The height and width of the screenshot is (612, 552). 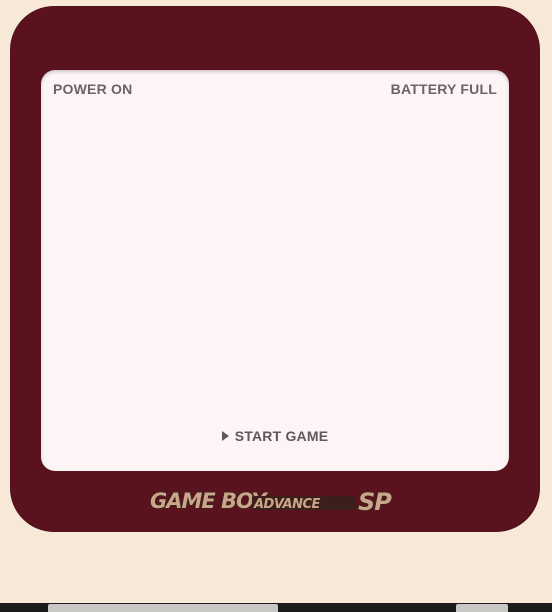 What do you see at coordinates (287, 504) in the screenshot?
I see `logo-advance-text: ADVANCE` at bounding box center [287, 504].